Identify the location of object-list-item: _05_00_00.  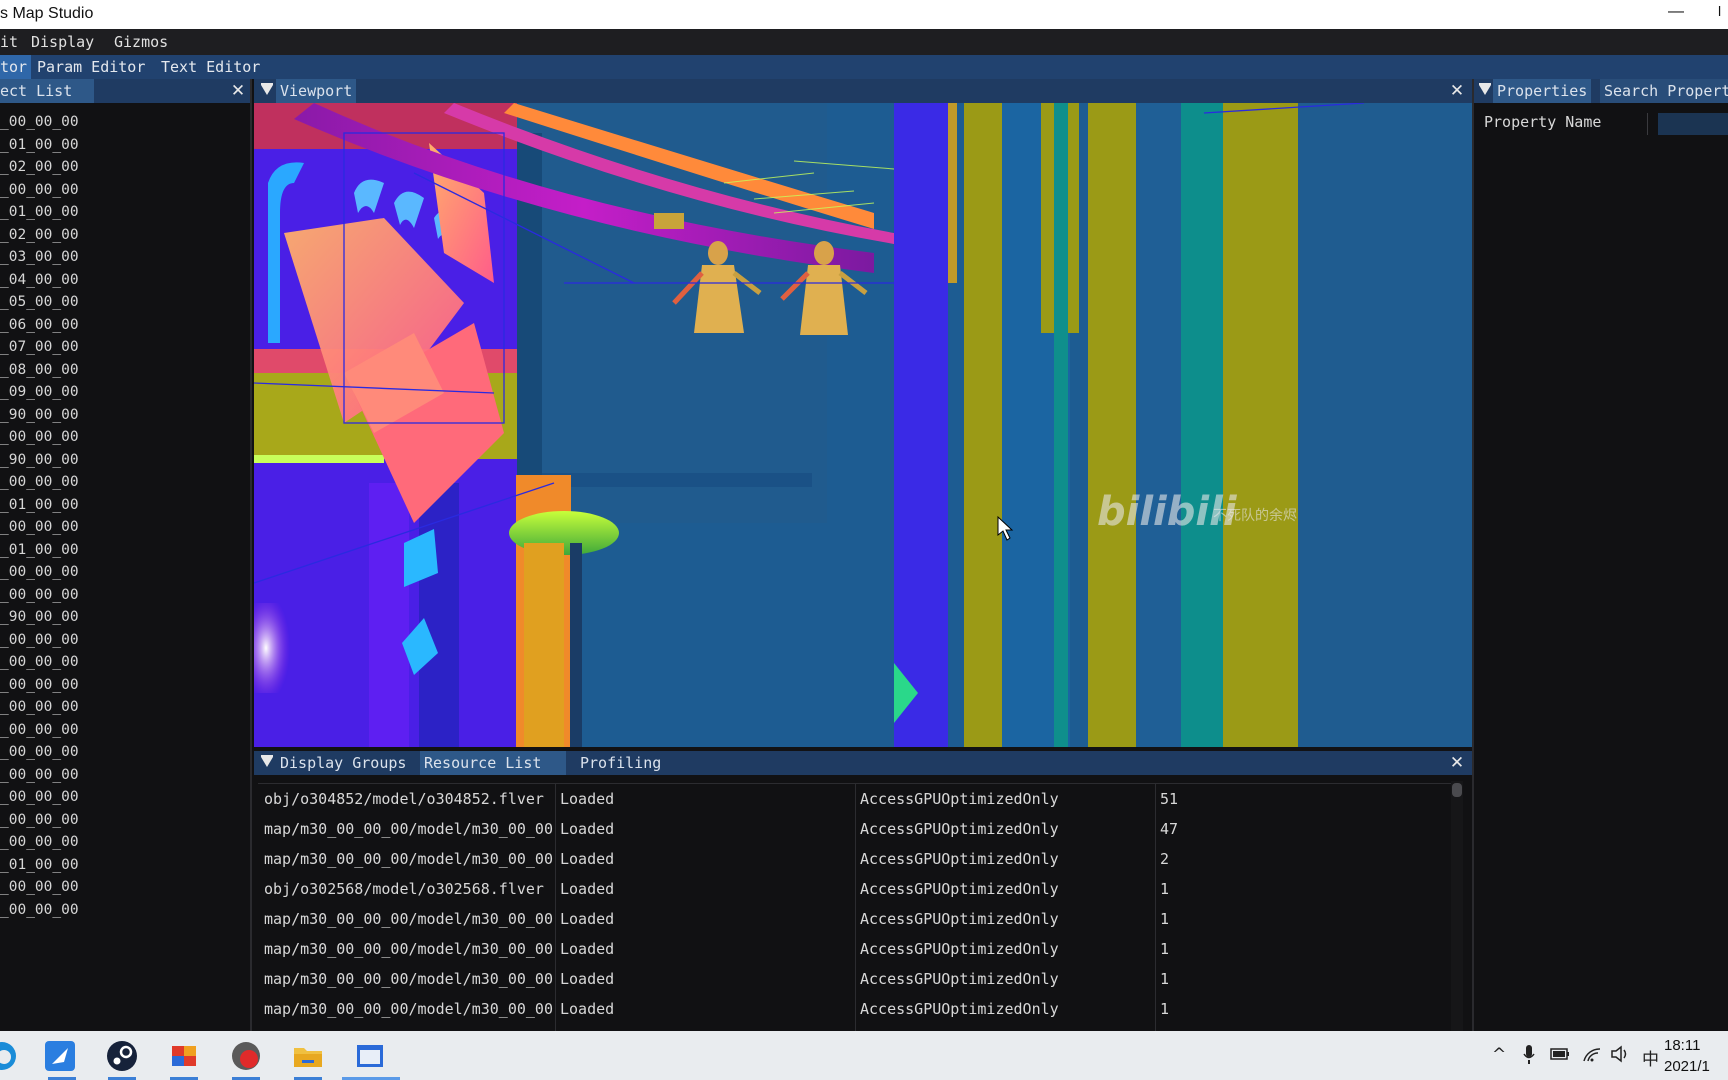
(126, 302).